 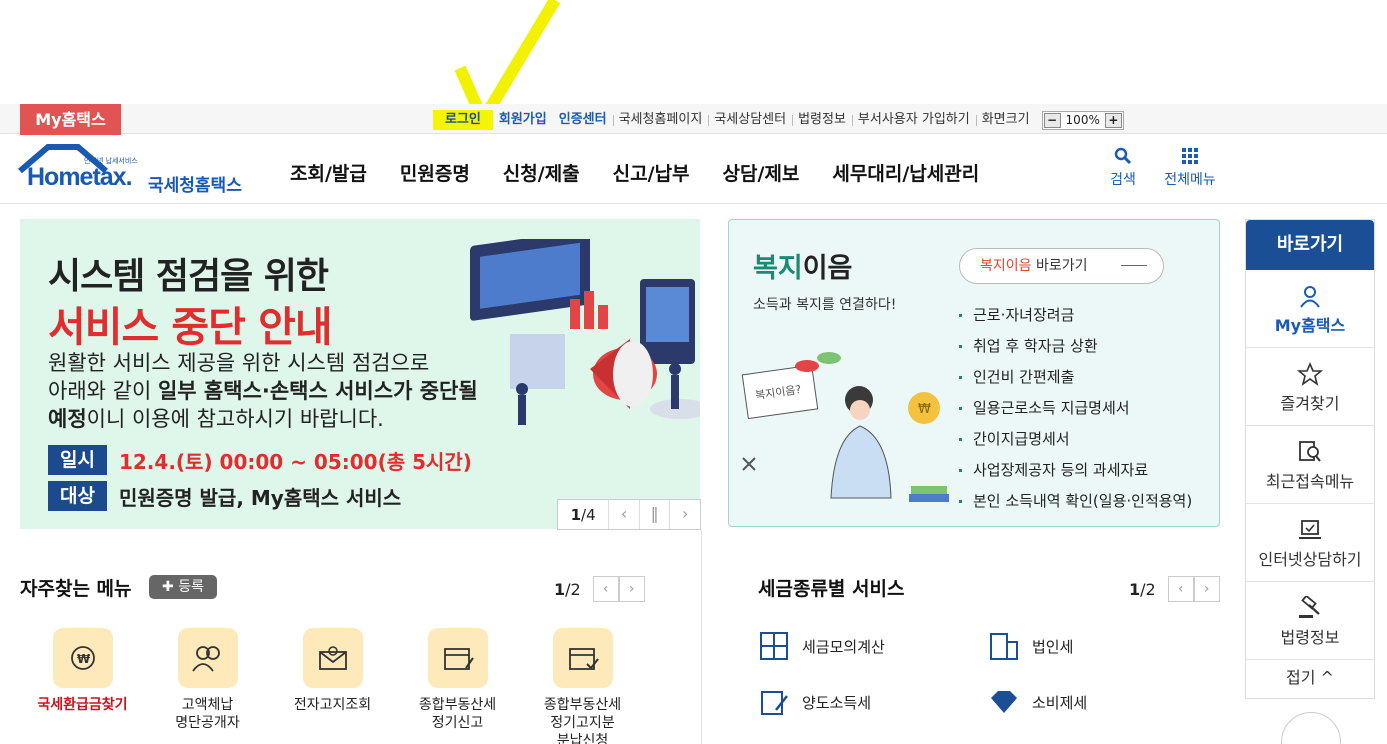 What do you see at coordinates (1190, 168) in the screenshot?
I see `all-menu-button: 전체메뉴` at bounding box center [1190, 168].